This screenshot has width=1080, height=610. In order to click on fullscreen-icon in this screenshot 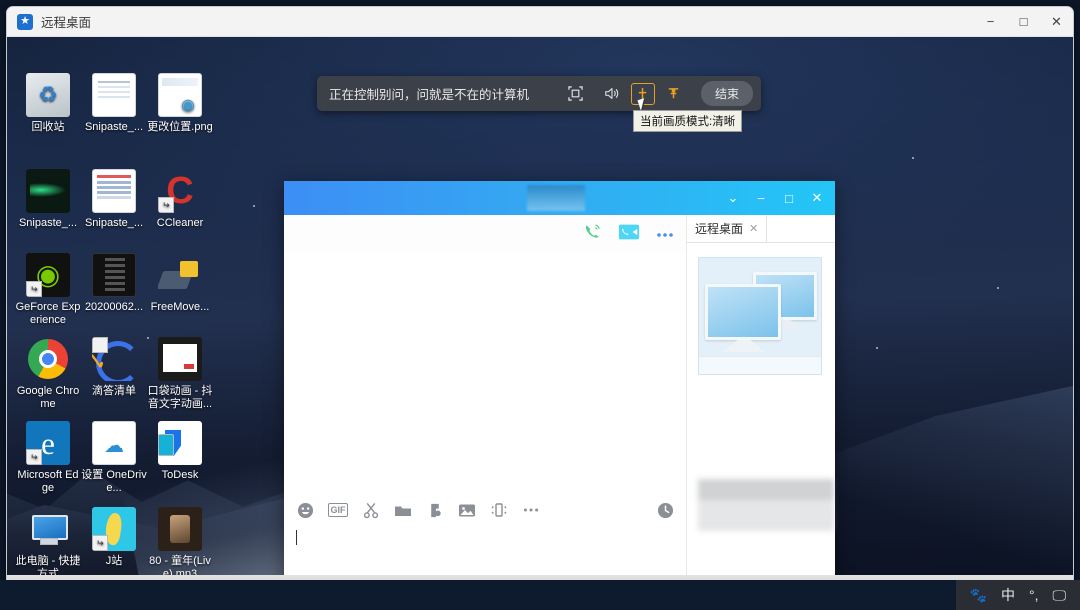, I will do `click(576, 94)`.